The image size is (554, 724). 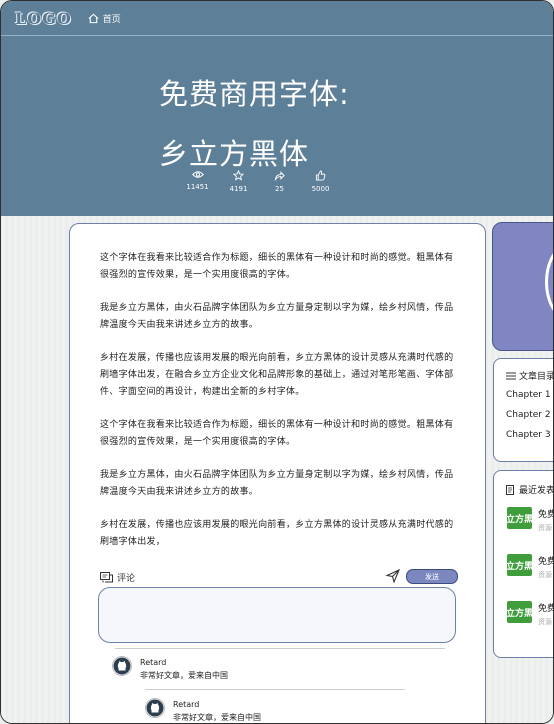 I want to click on table-of-contents: 文章目录 Chapter 1 Chapter 2 Chapter 3, so click(x=523, y=410).